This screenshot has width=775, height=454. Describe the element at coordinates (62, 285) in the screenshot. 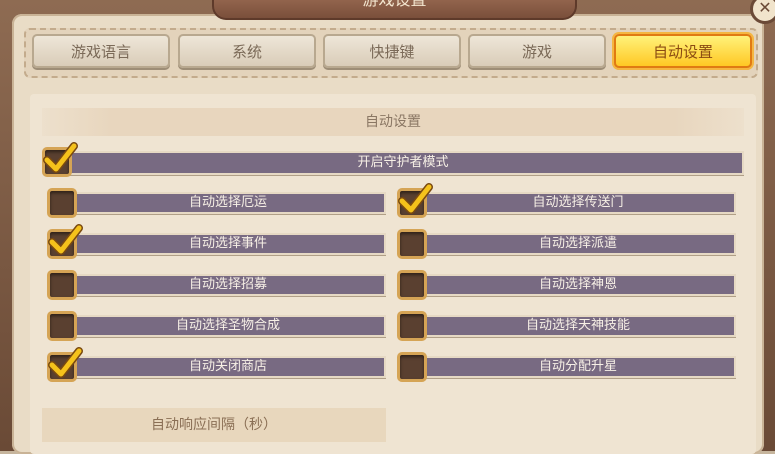

I see `option-checkbox-recruit` at that location.